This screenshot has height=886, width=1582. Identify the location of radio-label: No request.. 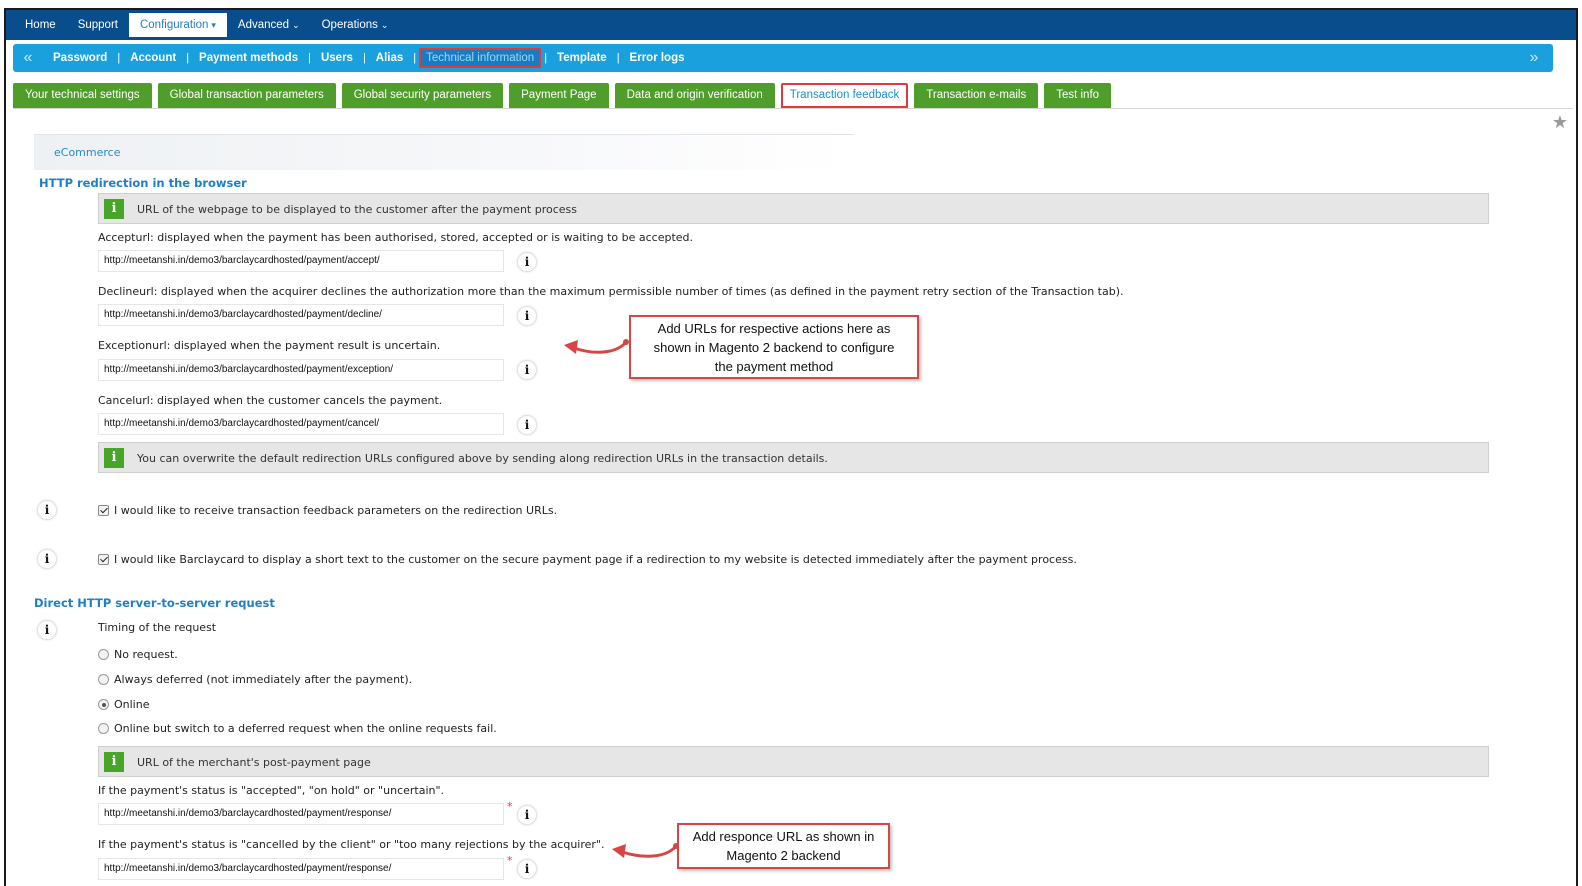
(146, 654).